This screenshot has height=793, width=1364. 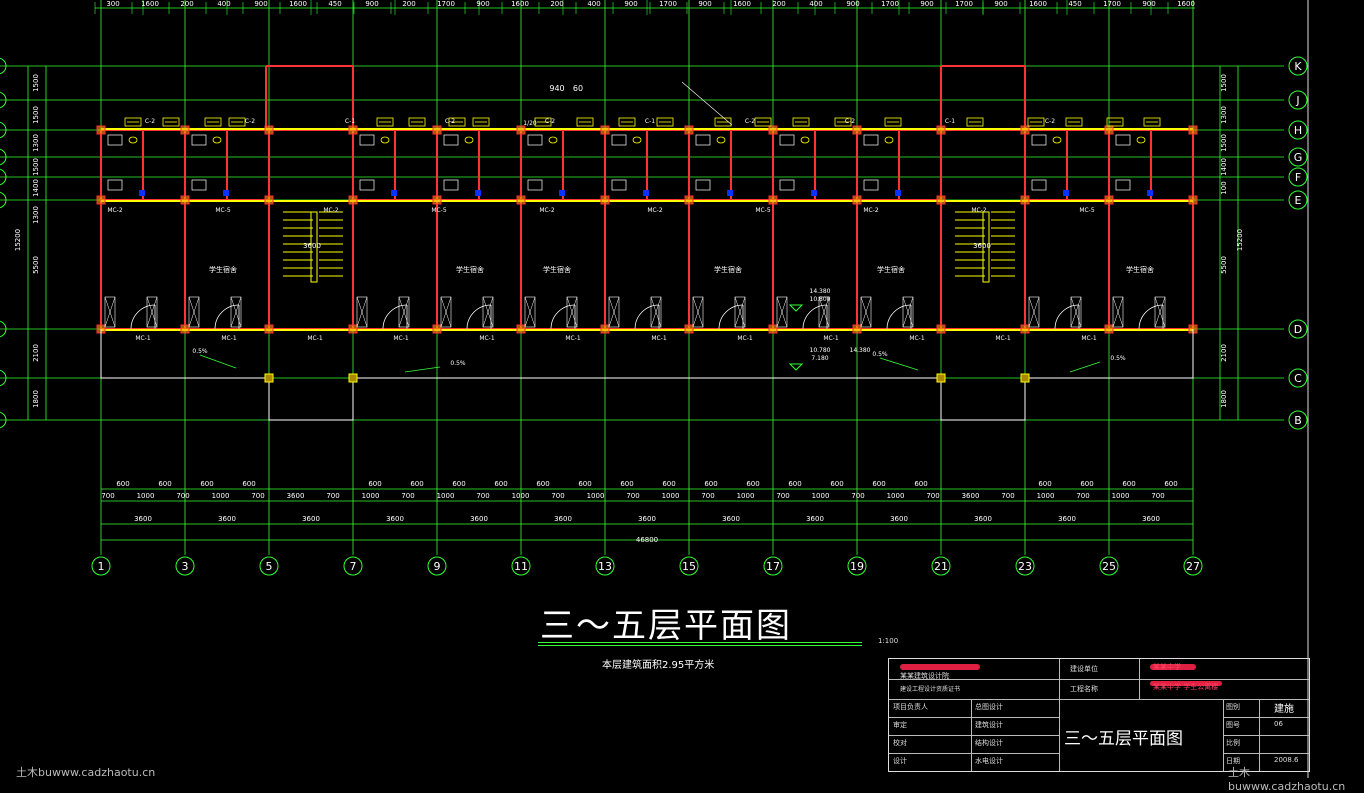 What do you see at coordinates (36, 215) in the screenshot?
I see `left-dimension-text: 1300` at bounding box center [36, 215].